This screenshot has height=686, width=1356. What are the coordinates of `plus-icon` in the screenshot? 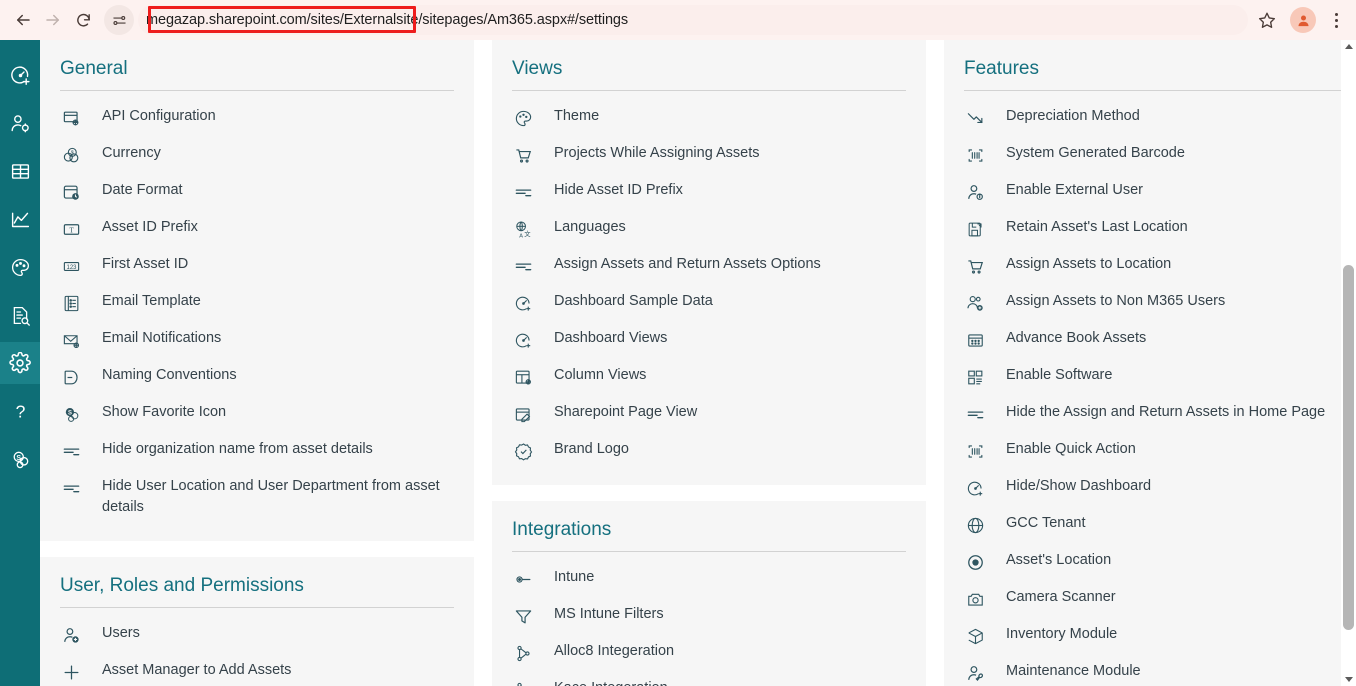 It's located at (71, 672).